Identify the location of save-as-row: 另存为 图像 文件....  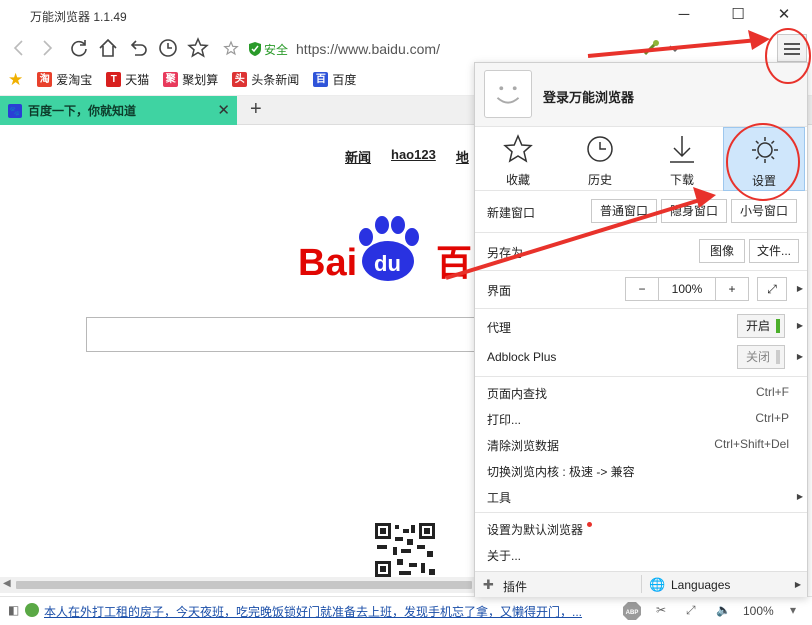
(641, 251).